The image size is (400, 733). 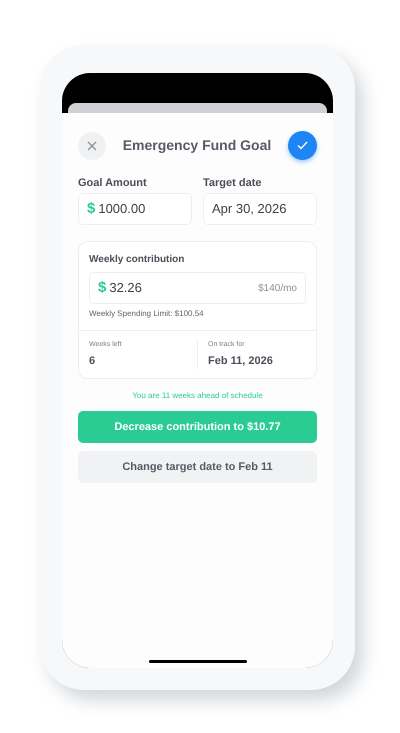 I want to click on checkmark-icon, so click(x=302, y=145).